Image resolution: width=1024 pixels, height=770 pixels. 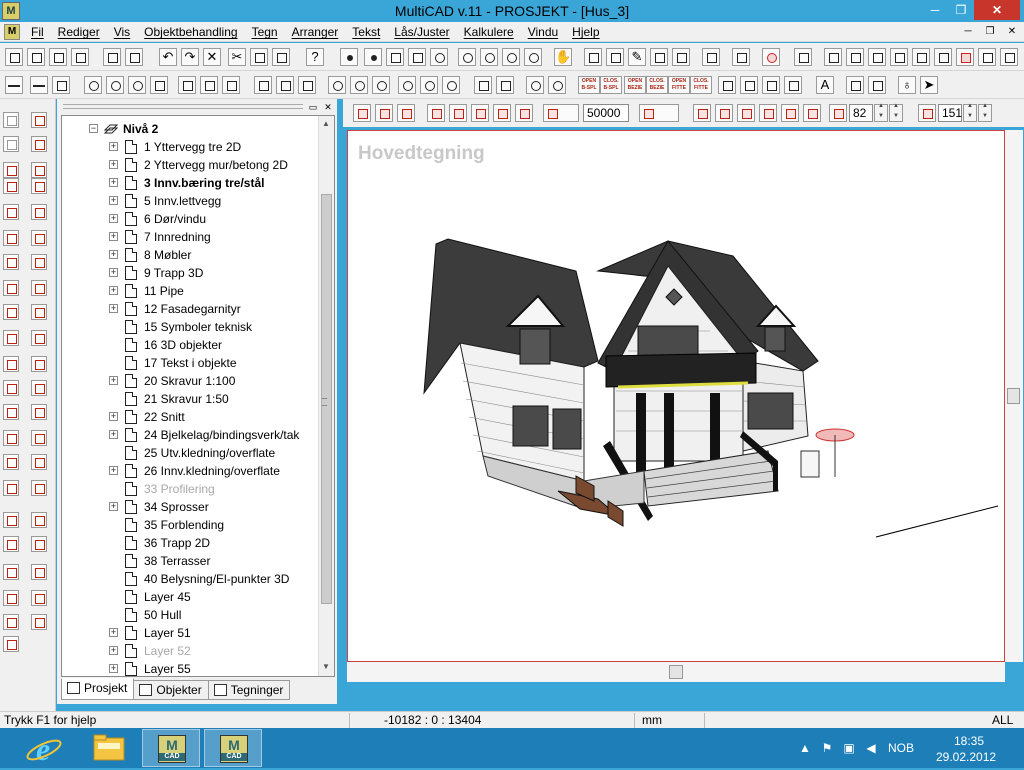 What do you see at coordinates (189, 201) in the screenshot?
I see `layer-tree-row: +5 Innv.lettvegg` at bounding box center [189, 201].